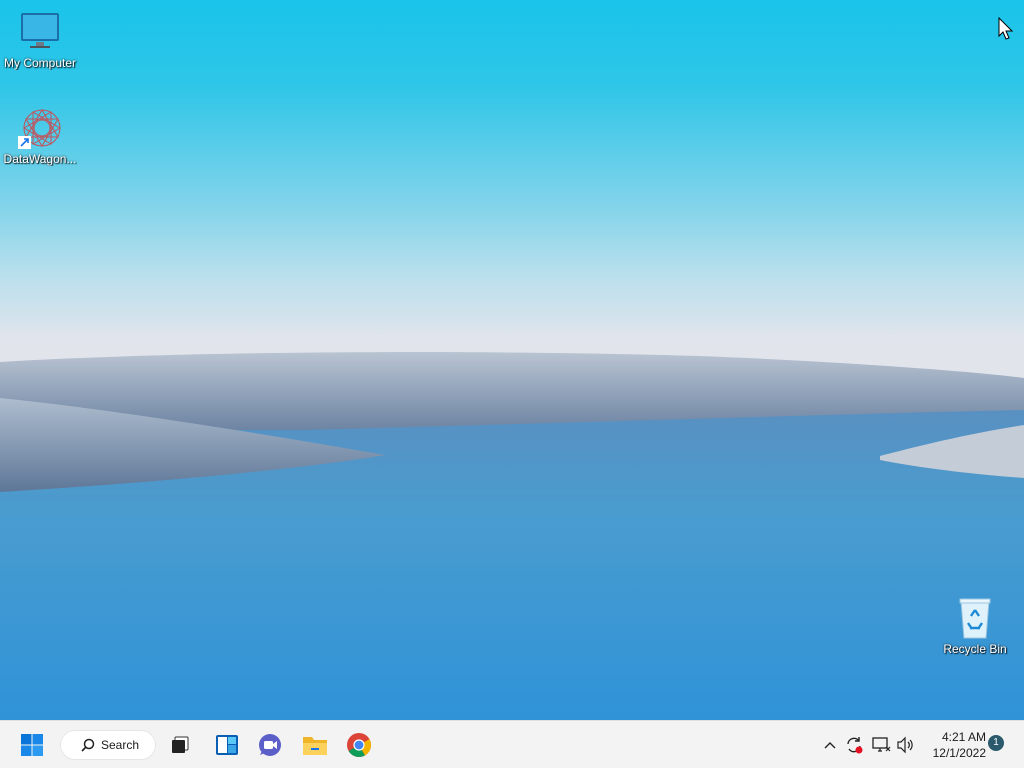 Image resolution: width=1024 pixels, height=768 pixels. I want to click on clock-time: 4:21 AM, so click(963, 737).